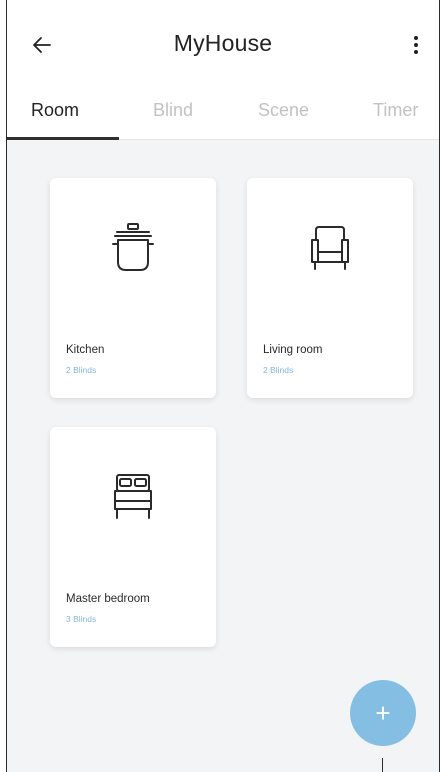 The height and width of the screenshot is (772, 448). I want to click on room-card-master-bedroom: Master bedroom 3 Blinds, so click(133, 537).